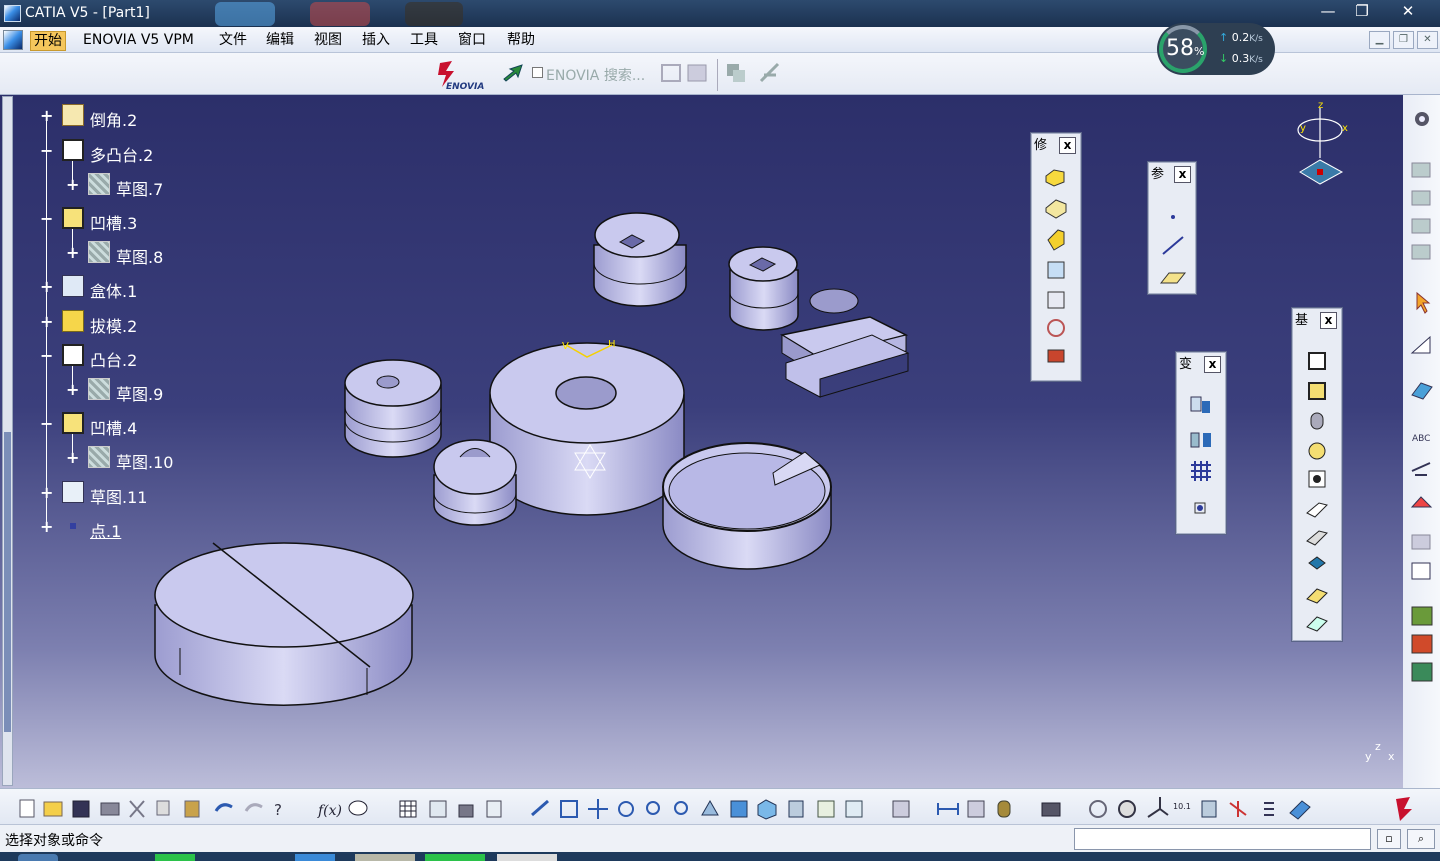  Describe the element at coordinates (376, 41) in the screenshot. I see `menu-insert: 插入` at that location.